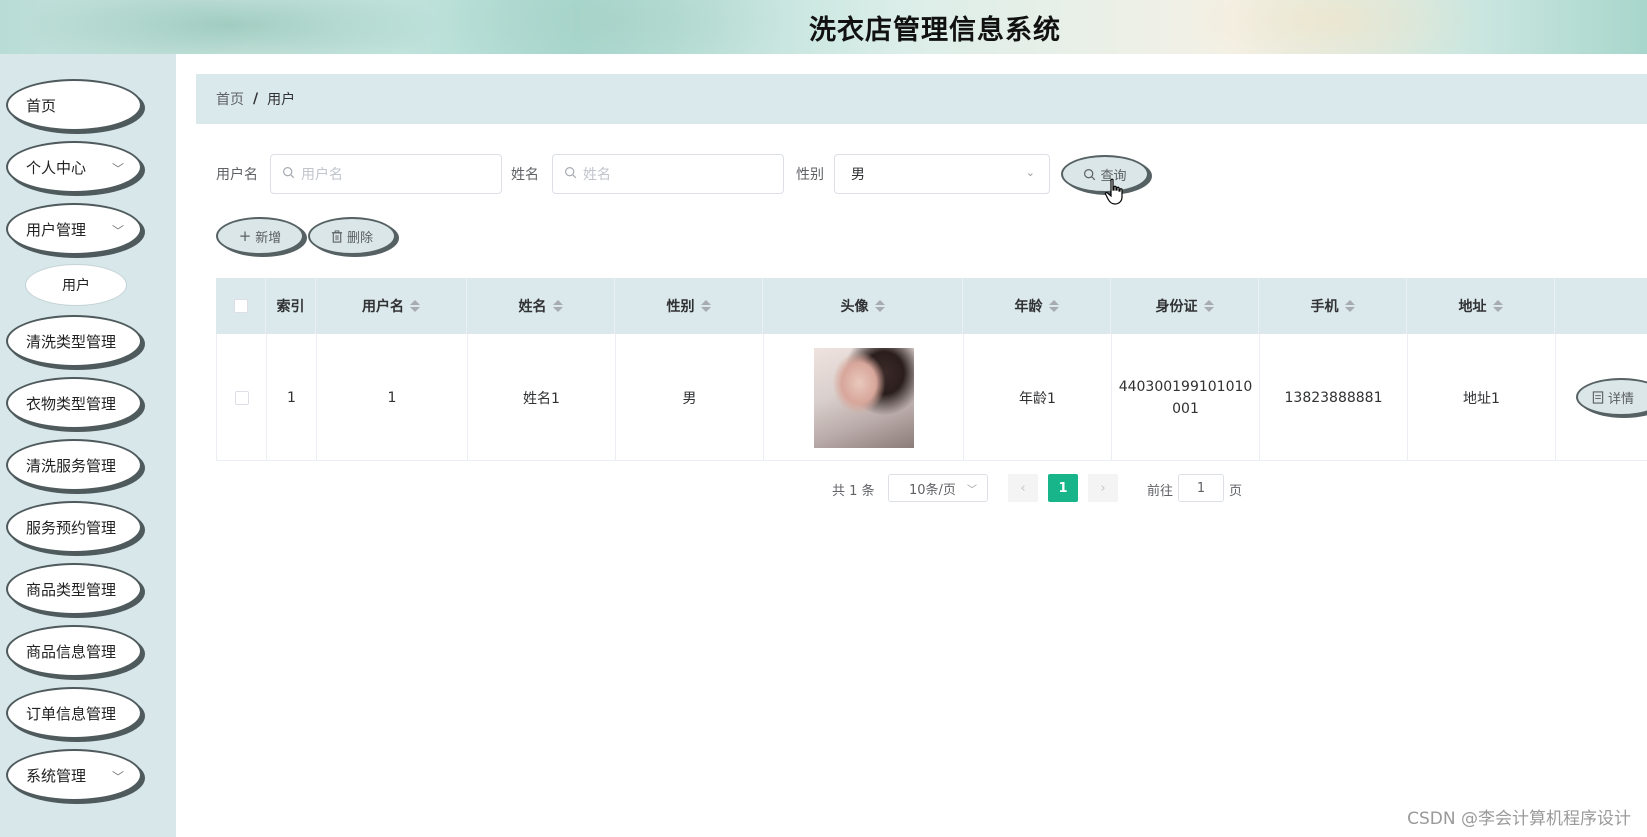 Image resolution: width=1647 pixels, height=837 pixels. What do you see at coordinates (542, 397) in the screenshot?
I see `cell-name: 姓名1` at bounding box center [542, 397].